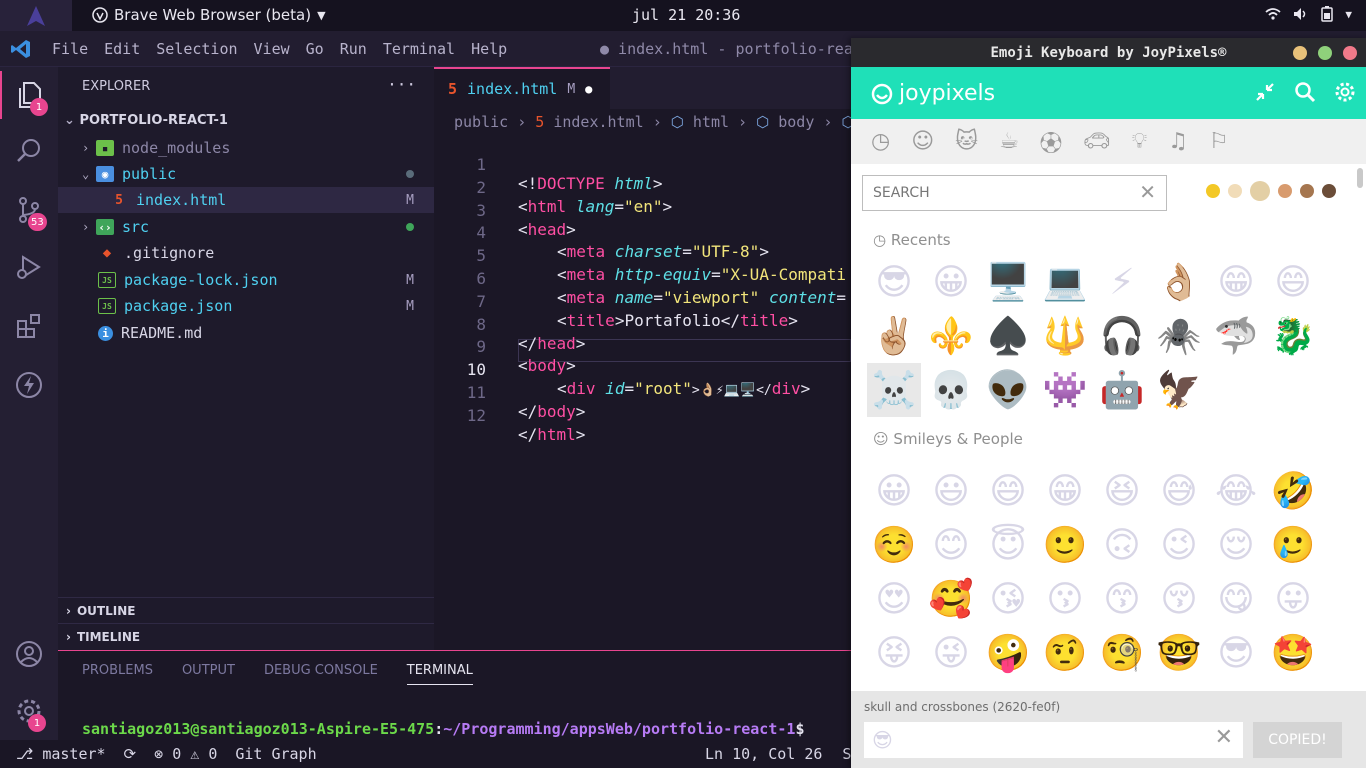 The width and height of the screenshot is (1366, 768). Describe the element at coordinates (796, 122) in the screenshot. I see `breadcrumb-item: body` at that location.